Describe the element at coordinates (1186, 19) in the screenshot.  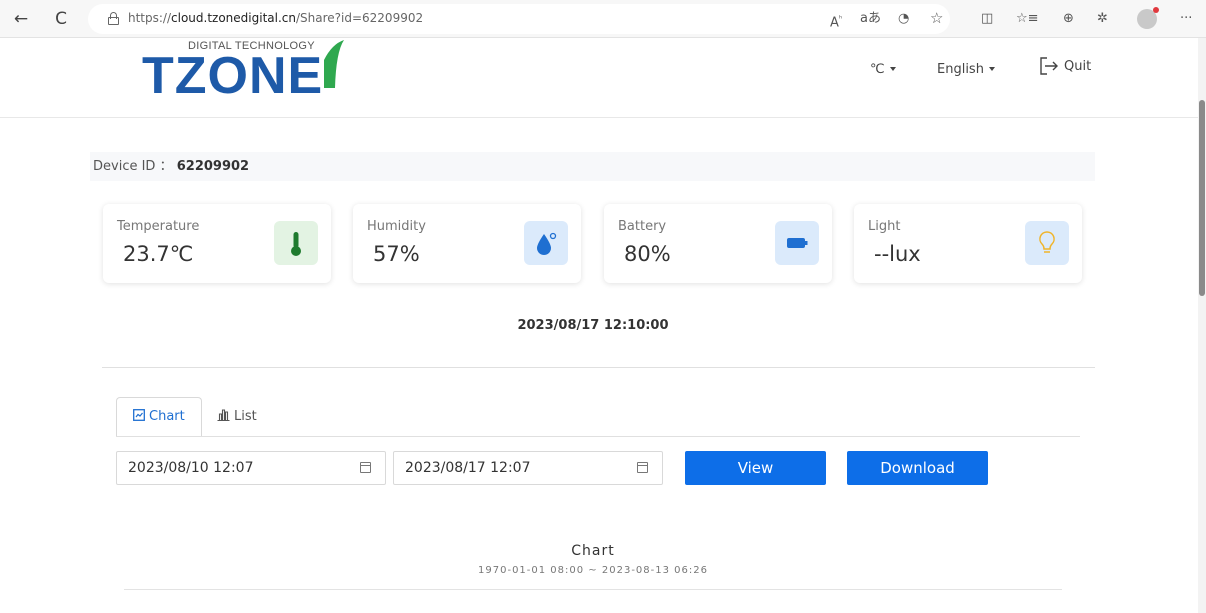
I see `more-menu-icon: ···` at that location.